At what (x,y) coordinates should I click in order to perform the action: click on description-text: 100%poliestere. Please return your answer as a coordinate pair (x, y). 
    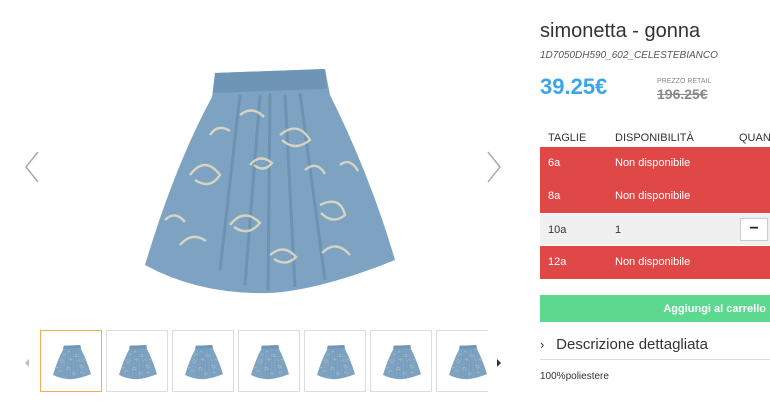
    Looking at the image, I should click on (574, 376).